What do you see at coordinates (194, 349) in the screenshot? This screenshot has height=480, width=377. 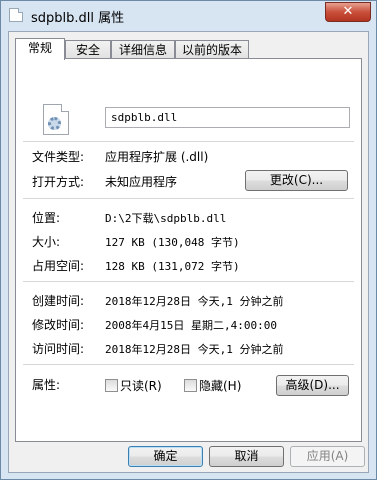 I see `accessed-value: 2018年12月28日 今天,1 分钟之前` at bounding box center [194, 349].